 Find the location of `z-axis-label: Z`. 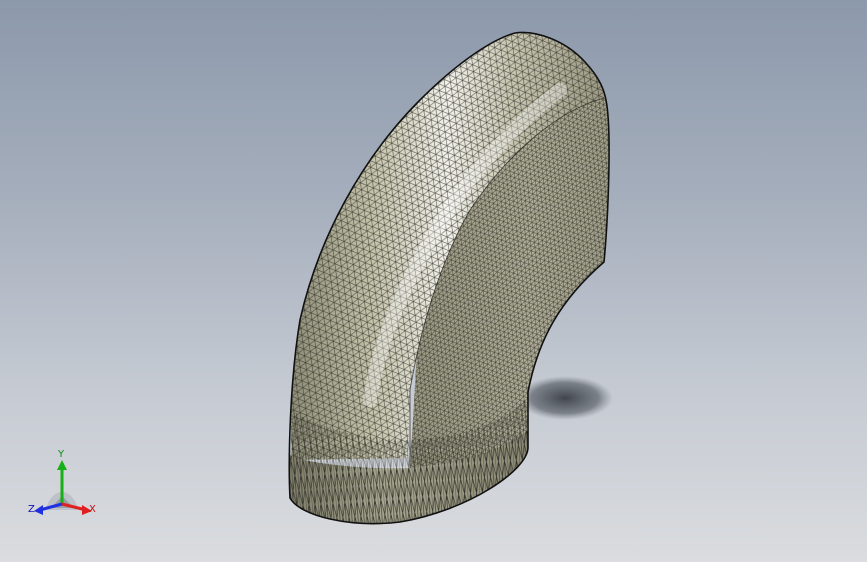

z-axis-label: Z is located at coordinates (31, 509).